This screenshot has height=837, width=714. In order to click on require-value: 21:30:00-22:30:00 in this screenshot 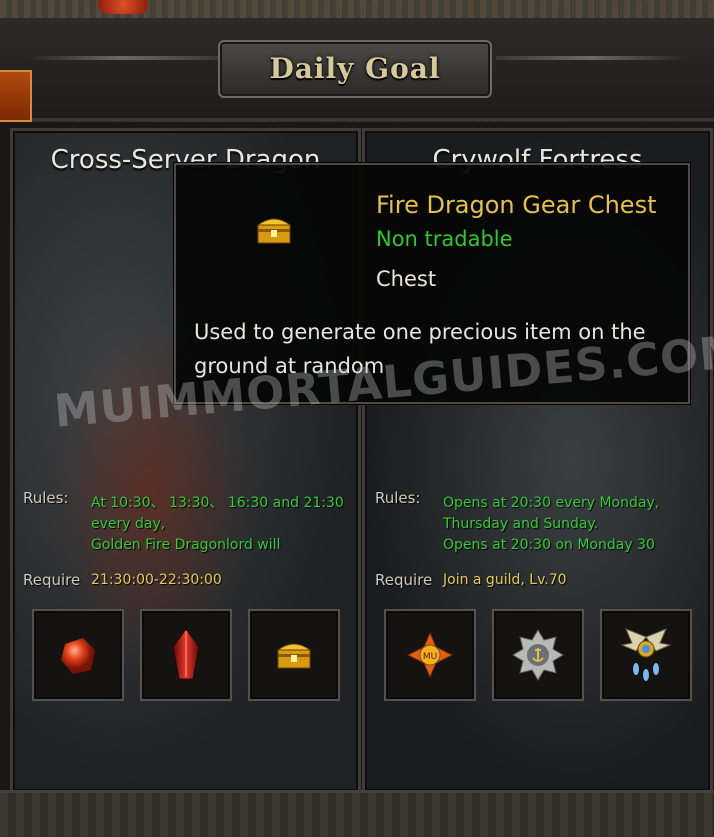, I will do `click(156, 580)`.